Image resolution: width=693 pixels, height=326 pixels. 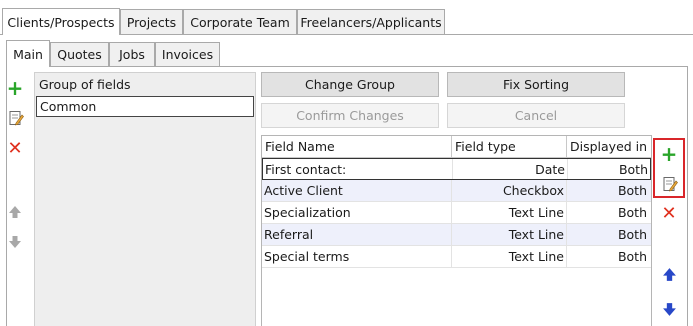 What do you see at coordinates (350, 115) in the screenshot?
I see `confirm-changes-button: Confirm Changes` at bounding box center [350, 115].